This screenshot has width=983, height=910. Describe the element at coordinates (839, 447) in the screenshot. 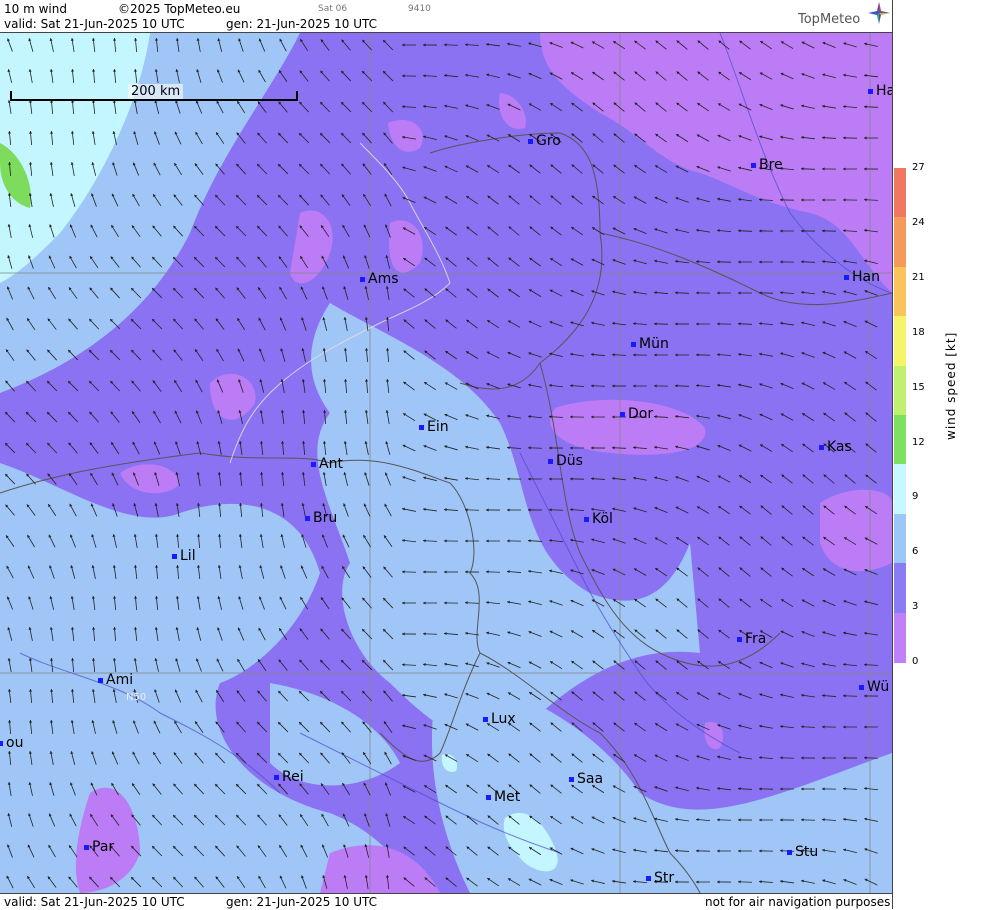

I see `city-name: Kas` at that location.